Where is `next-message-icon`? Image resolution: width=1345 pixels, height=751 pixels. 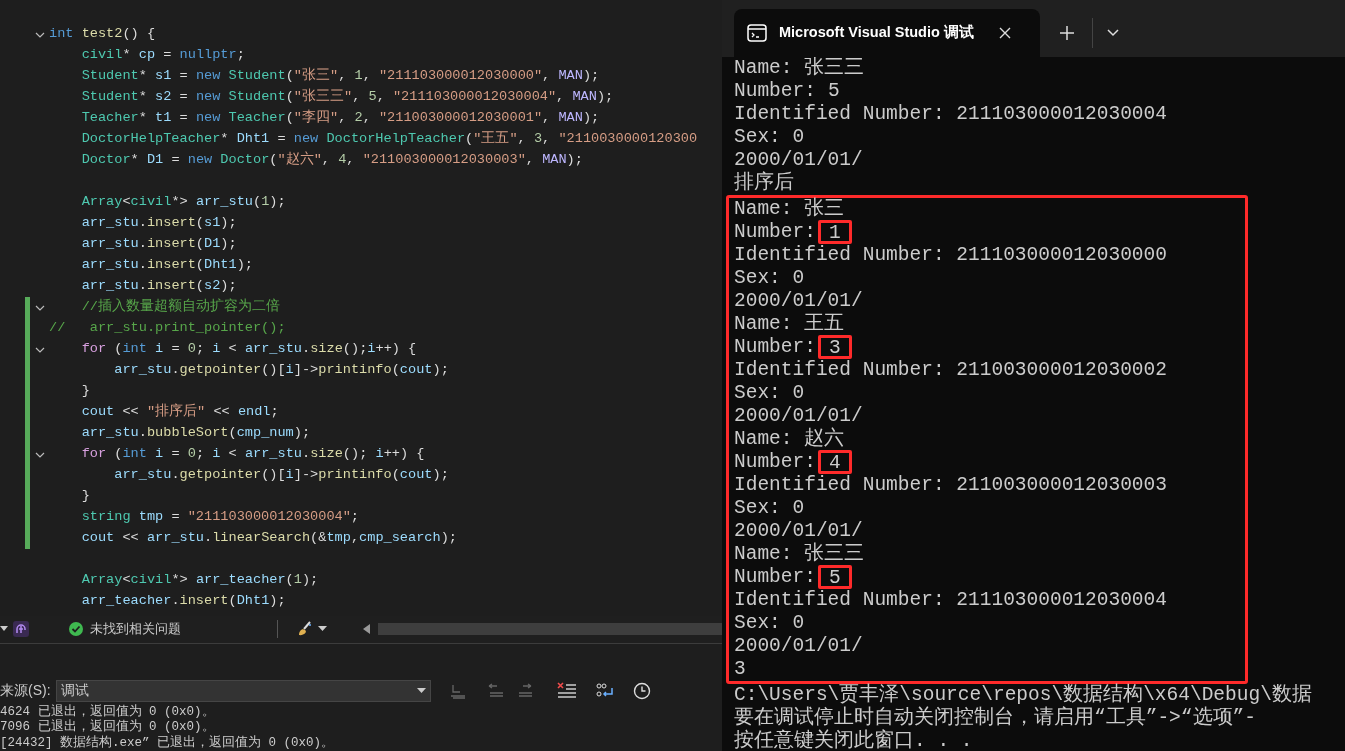
next-message-icon is located at coordinates (525, 690).